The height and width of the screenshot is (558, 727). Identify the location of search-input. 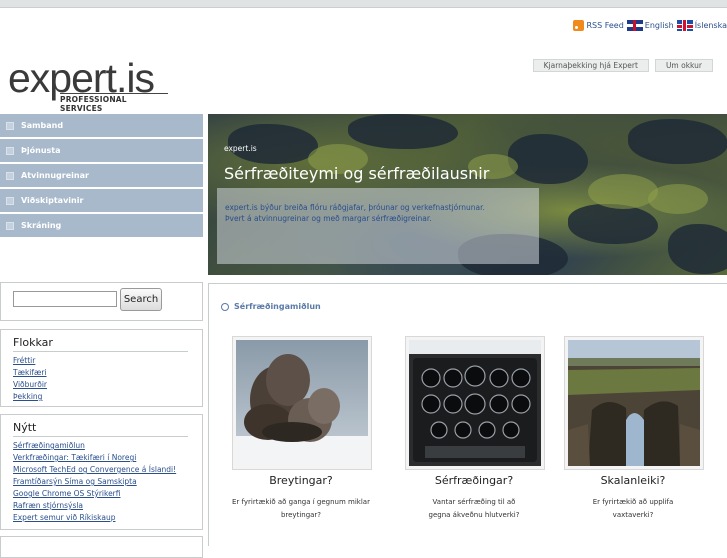
(65, 299).